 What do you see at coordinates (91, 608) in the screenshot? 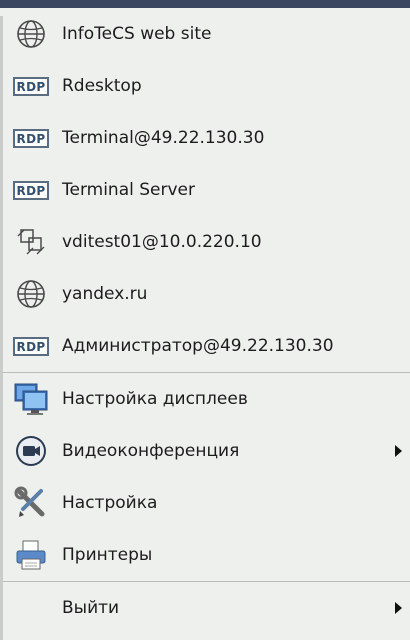
I see `menu-item-label: Выйти` at bounding box center [91, 608].